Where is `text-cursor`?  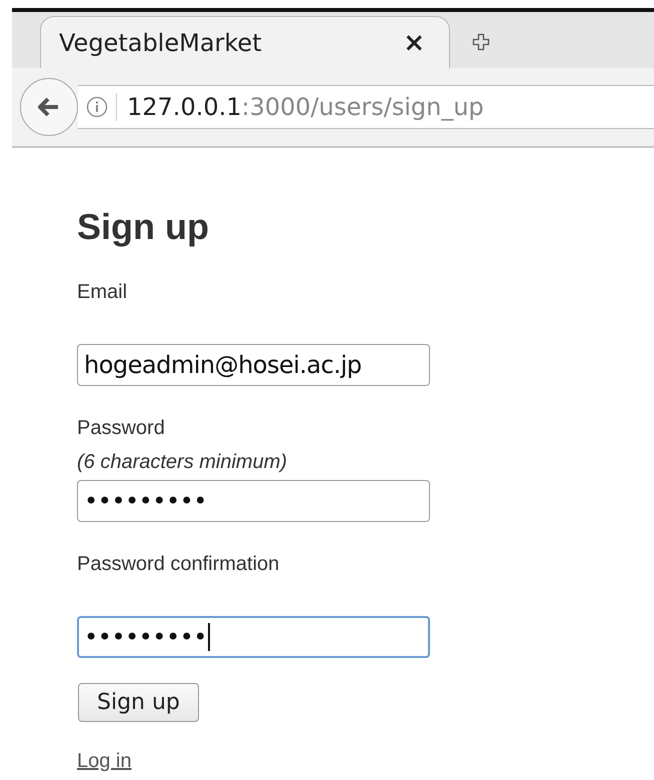 text-cursor is located at coordinates (209, 637).